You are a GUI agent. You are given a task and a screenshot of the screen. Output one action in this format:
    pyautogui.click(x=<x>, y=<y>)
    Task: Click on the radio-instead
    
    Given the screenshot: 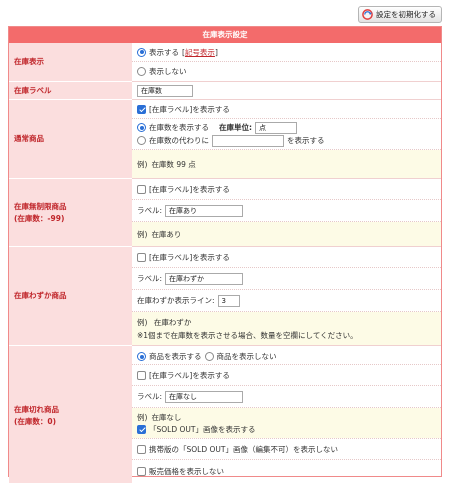 What is the action you would take?
    pyautogui.click(x=141, y=140)
    